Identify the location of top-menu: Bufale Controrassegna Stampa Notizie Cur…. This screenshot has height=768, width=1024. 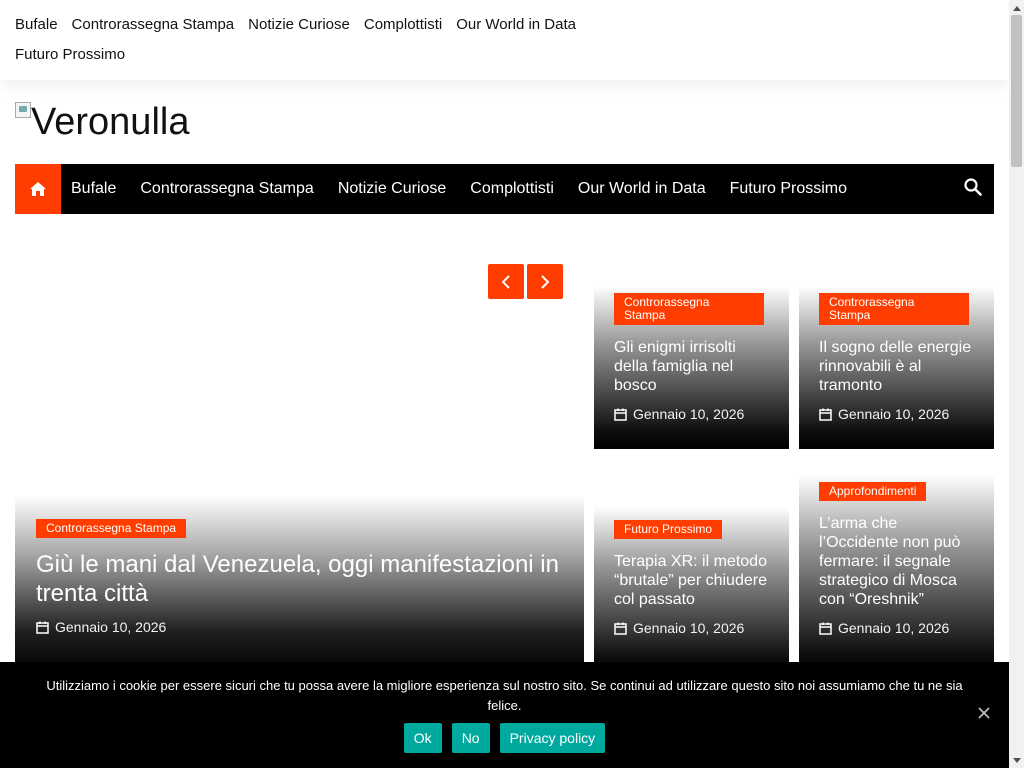
(504, 40).